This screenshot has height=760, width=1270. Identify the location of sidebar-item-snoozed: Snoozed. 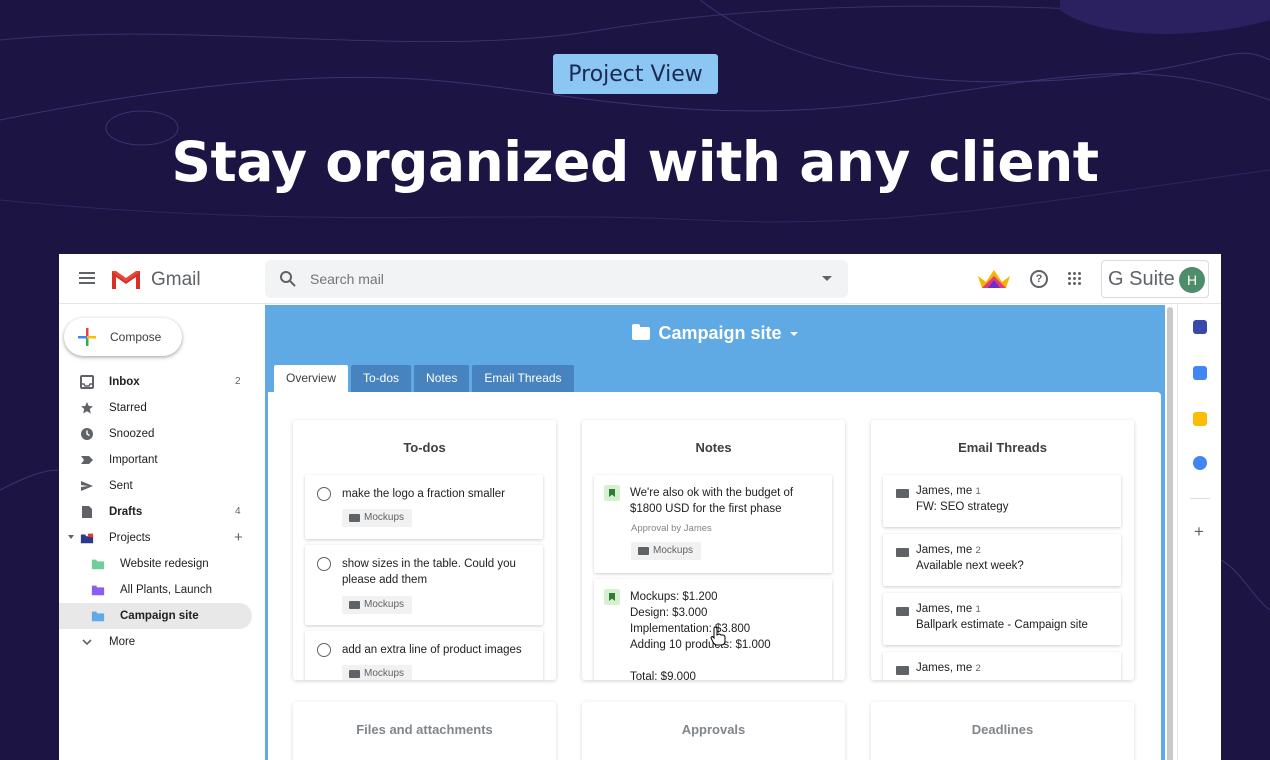
(159, 434).